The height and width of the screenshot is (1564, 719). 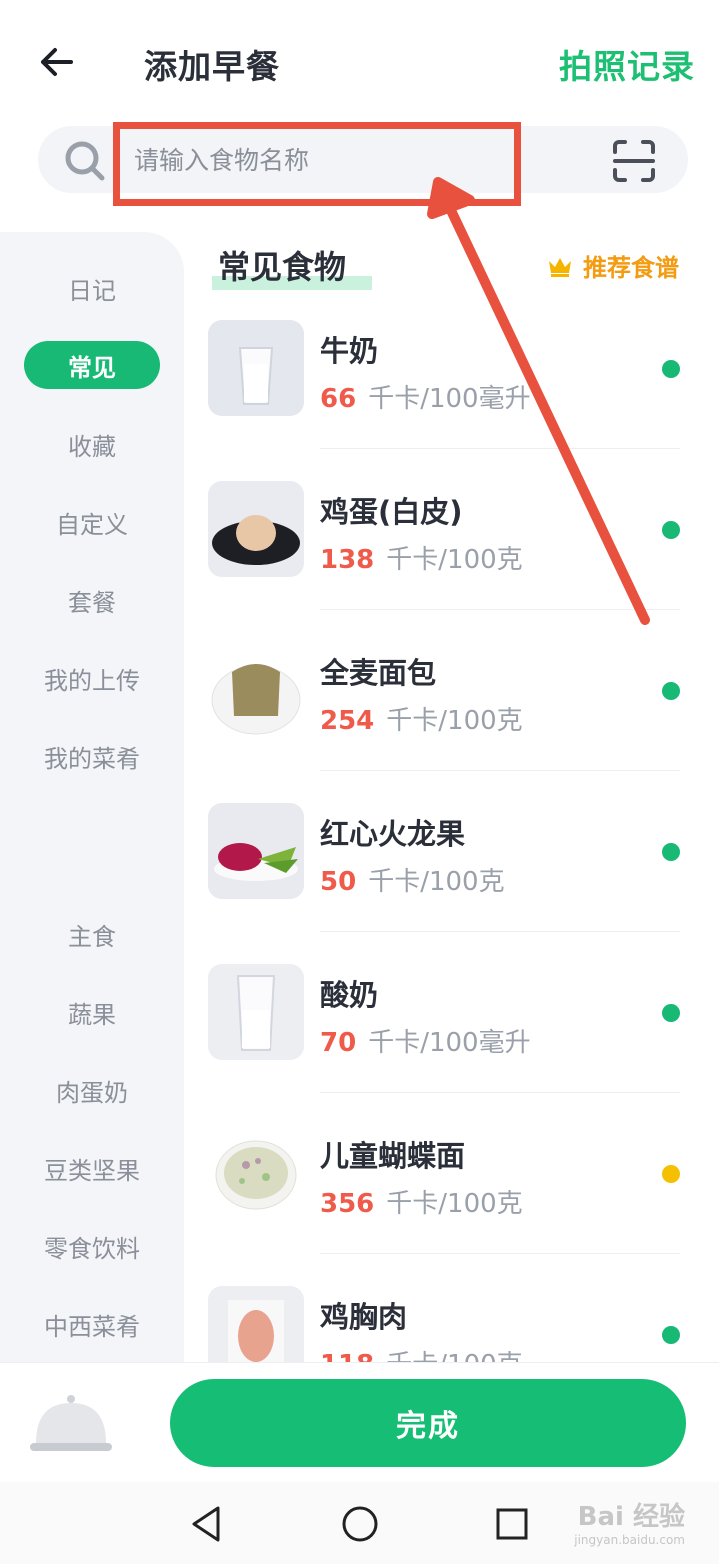 I want to click on recommended-recipes-link: 推荐食谱, so click(x=613, y=265).